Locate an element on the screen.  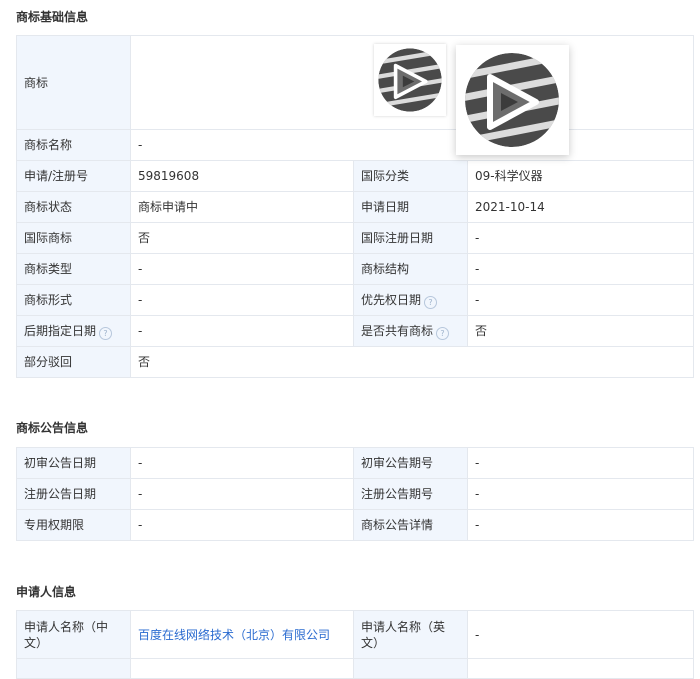
applicant-name-cn-label: 申请人名称（中文） is located at coordinates (73, 634).